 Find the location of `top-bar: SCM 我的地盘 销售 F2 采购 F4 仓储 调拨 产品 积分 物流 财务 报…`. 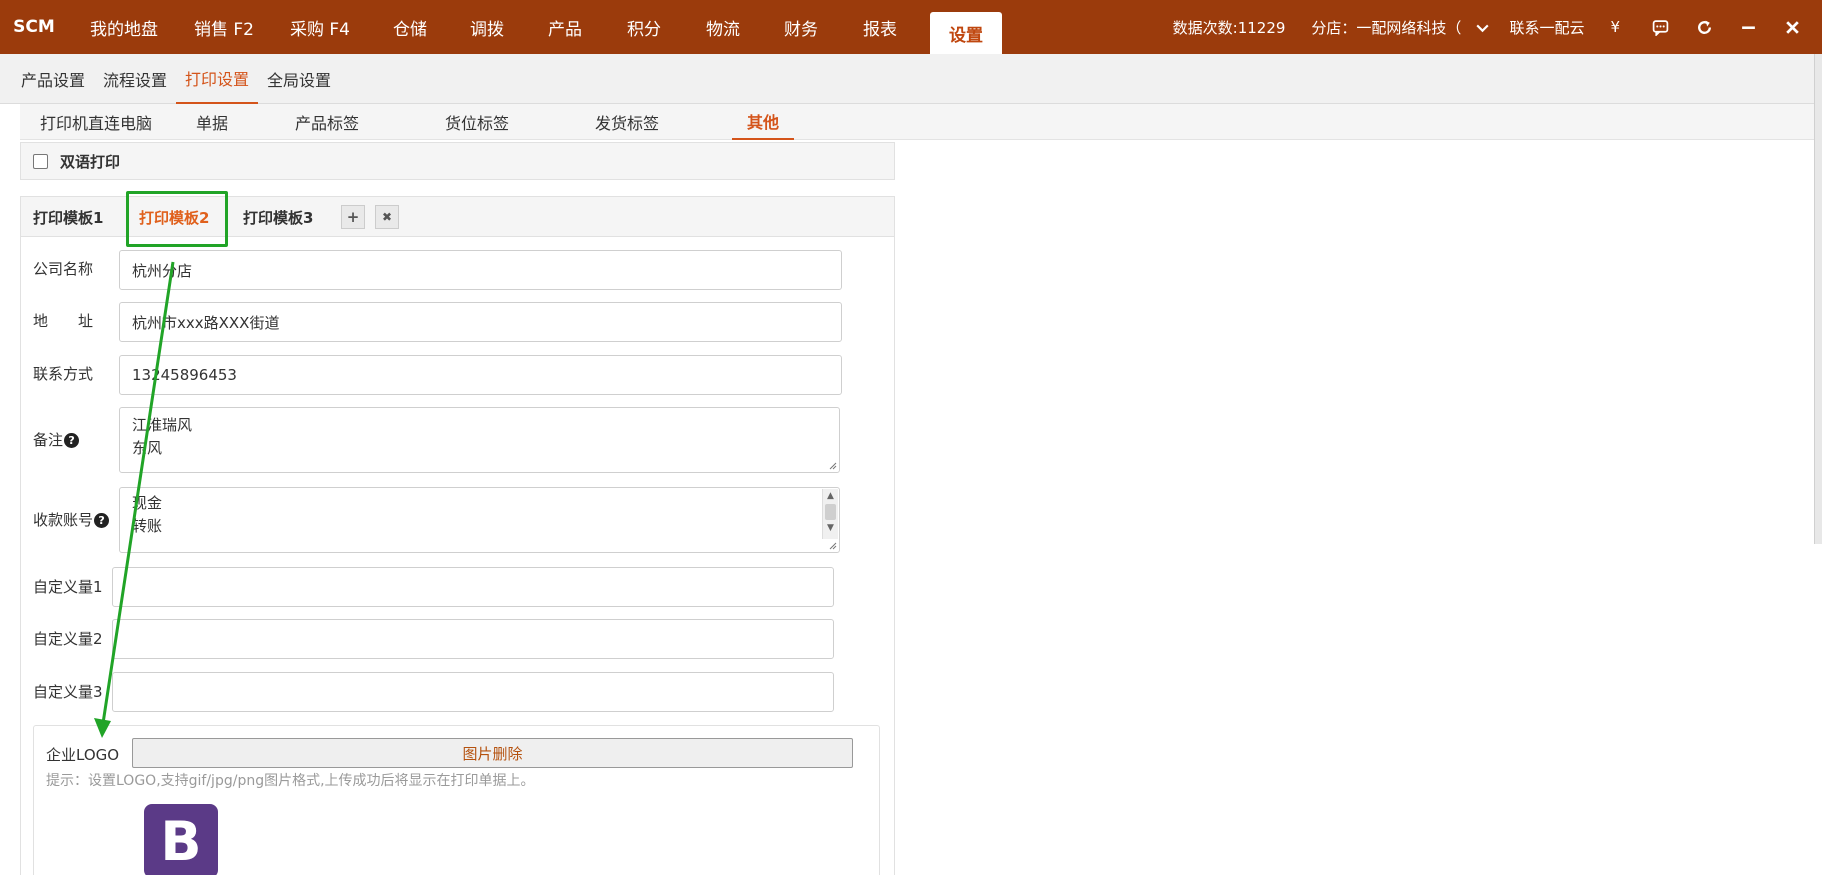

top-bar: SCM 我的地盘 销售 F2 采购 F4 仓储 调拨 产品 积分 物流 财务 报… is located at coordinates (911, 27).